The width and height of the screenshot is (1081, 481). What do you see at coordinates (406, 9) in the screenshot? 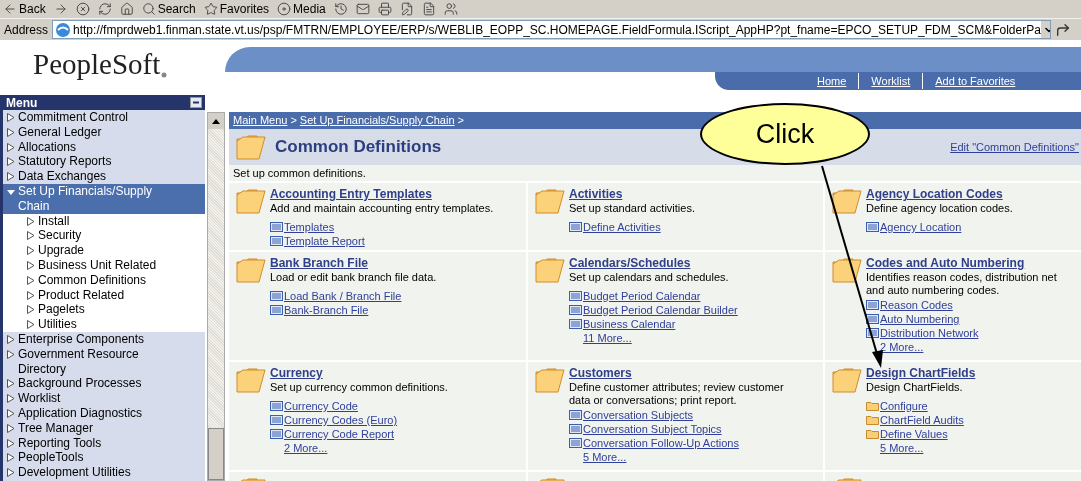
I see `edit-button` at bounding box center [406, 9].